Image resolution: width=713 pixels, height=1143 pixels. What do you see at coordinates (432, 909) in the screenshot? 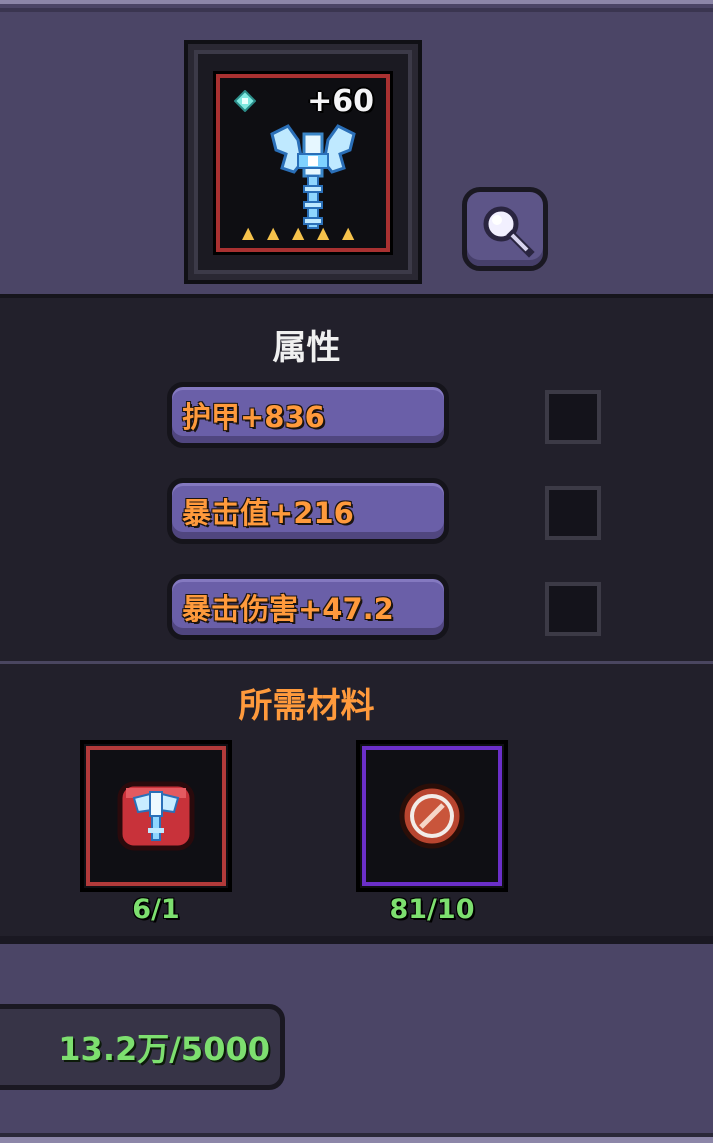
I see `material-count: 81/10` at bounding box center [432, 909].